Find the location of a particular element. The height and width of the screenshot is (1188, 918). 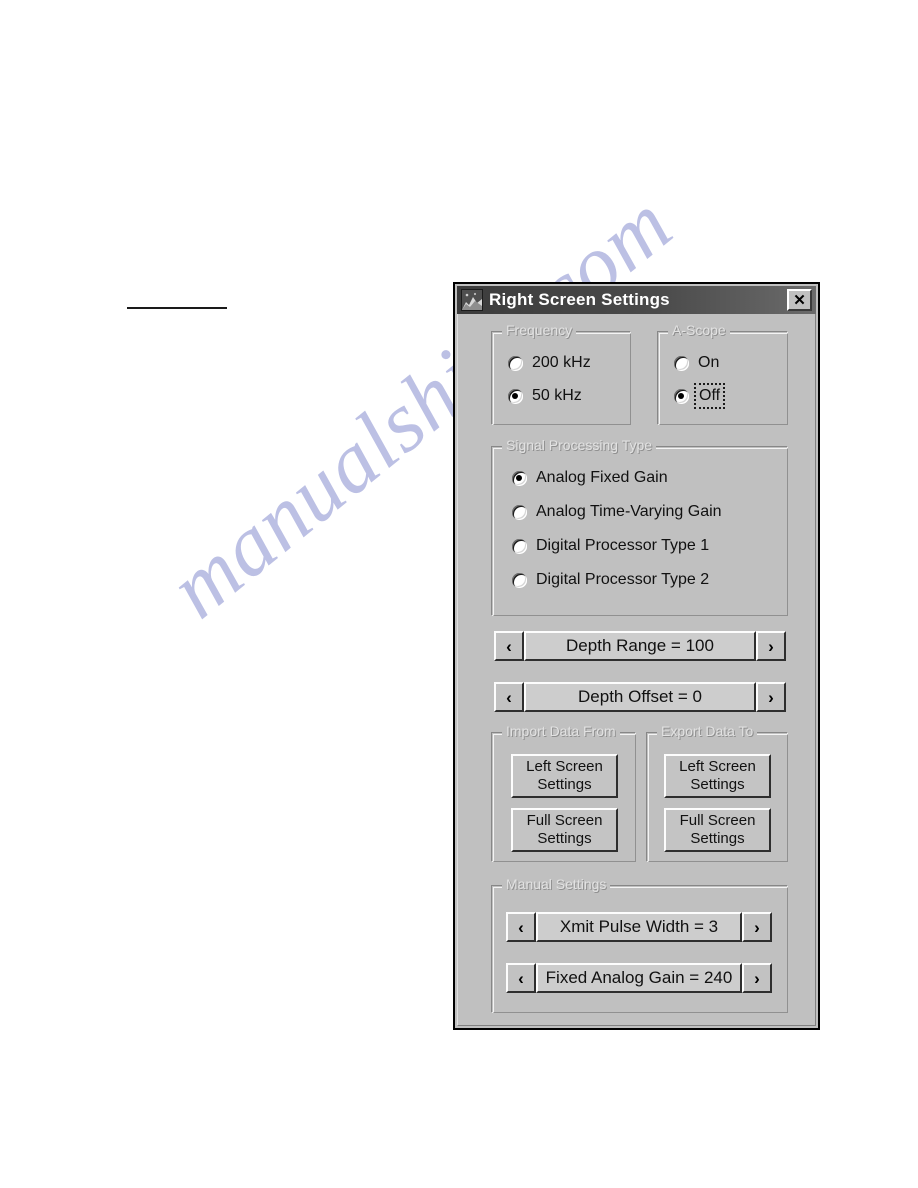

export-full-screen-settings-button: Full Screen Settings is located at coordinates (717, 830).